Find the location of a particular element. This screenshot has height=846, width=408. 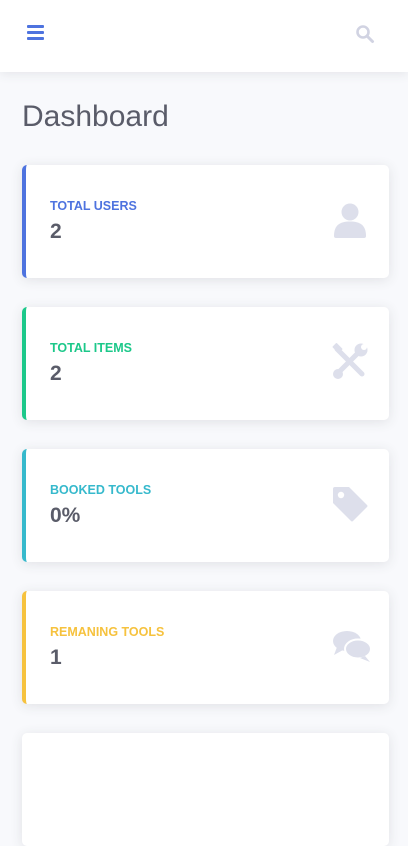

page-title: Dashboard is located at coordinates (95, 116).